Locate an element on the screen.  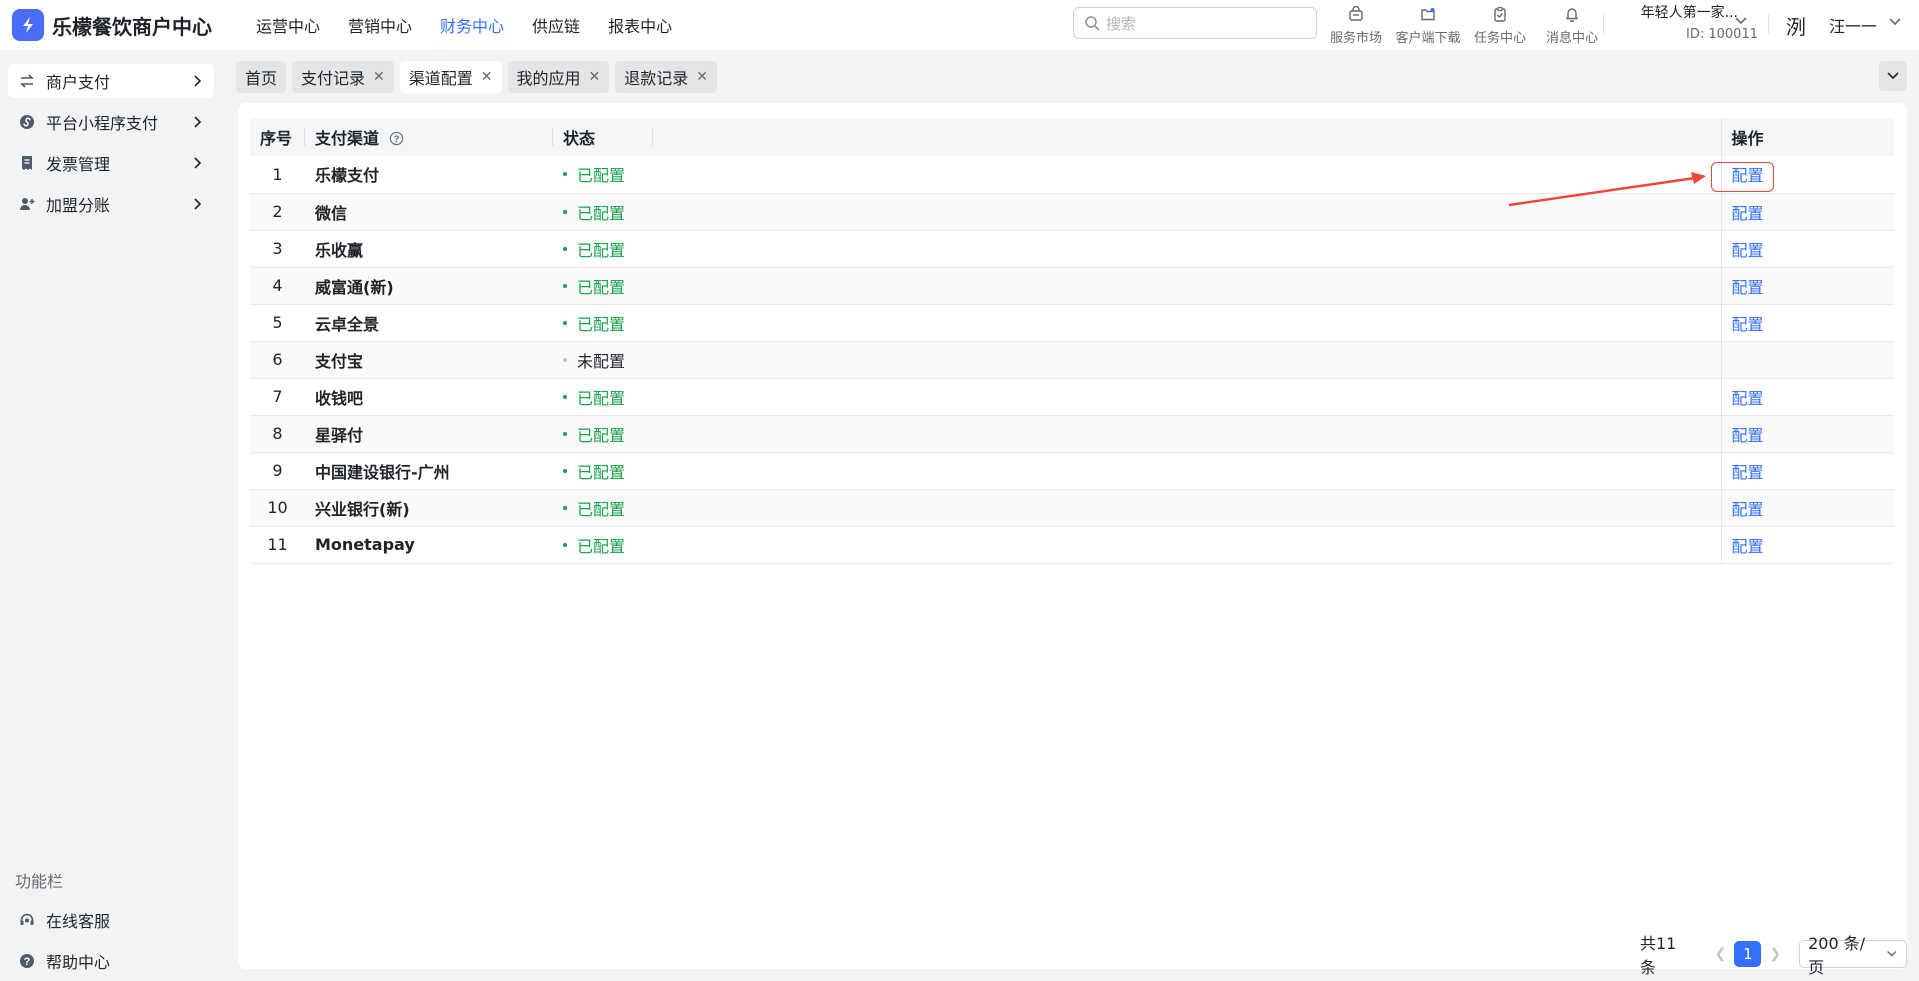
header-tool-label: 任务中心 is located at coordinates (1499, 38).